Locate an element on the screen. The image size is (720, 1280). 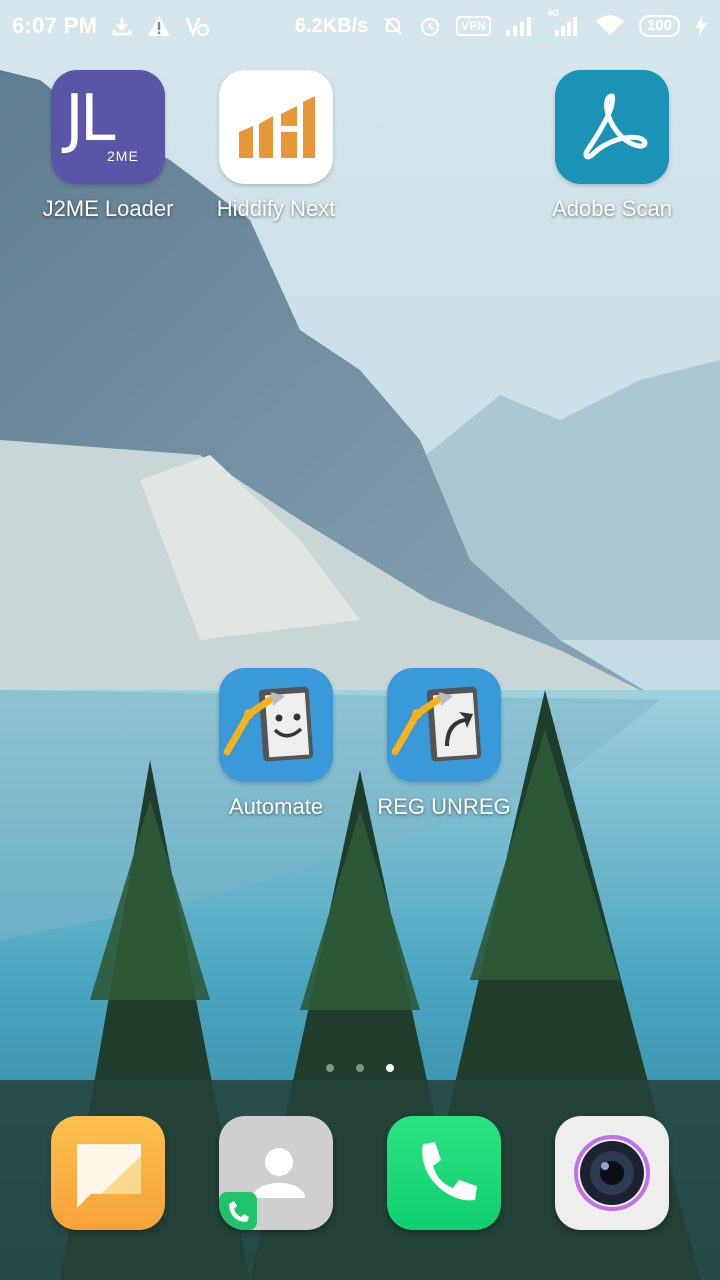
vpn-badge: VPN is located at coordinates (473, 26).